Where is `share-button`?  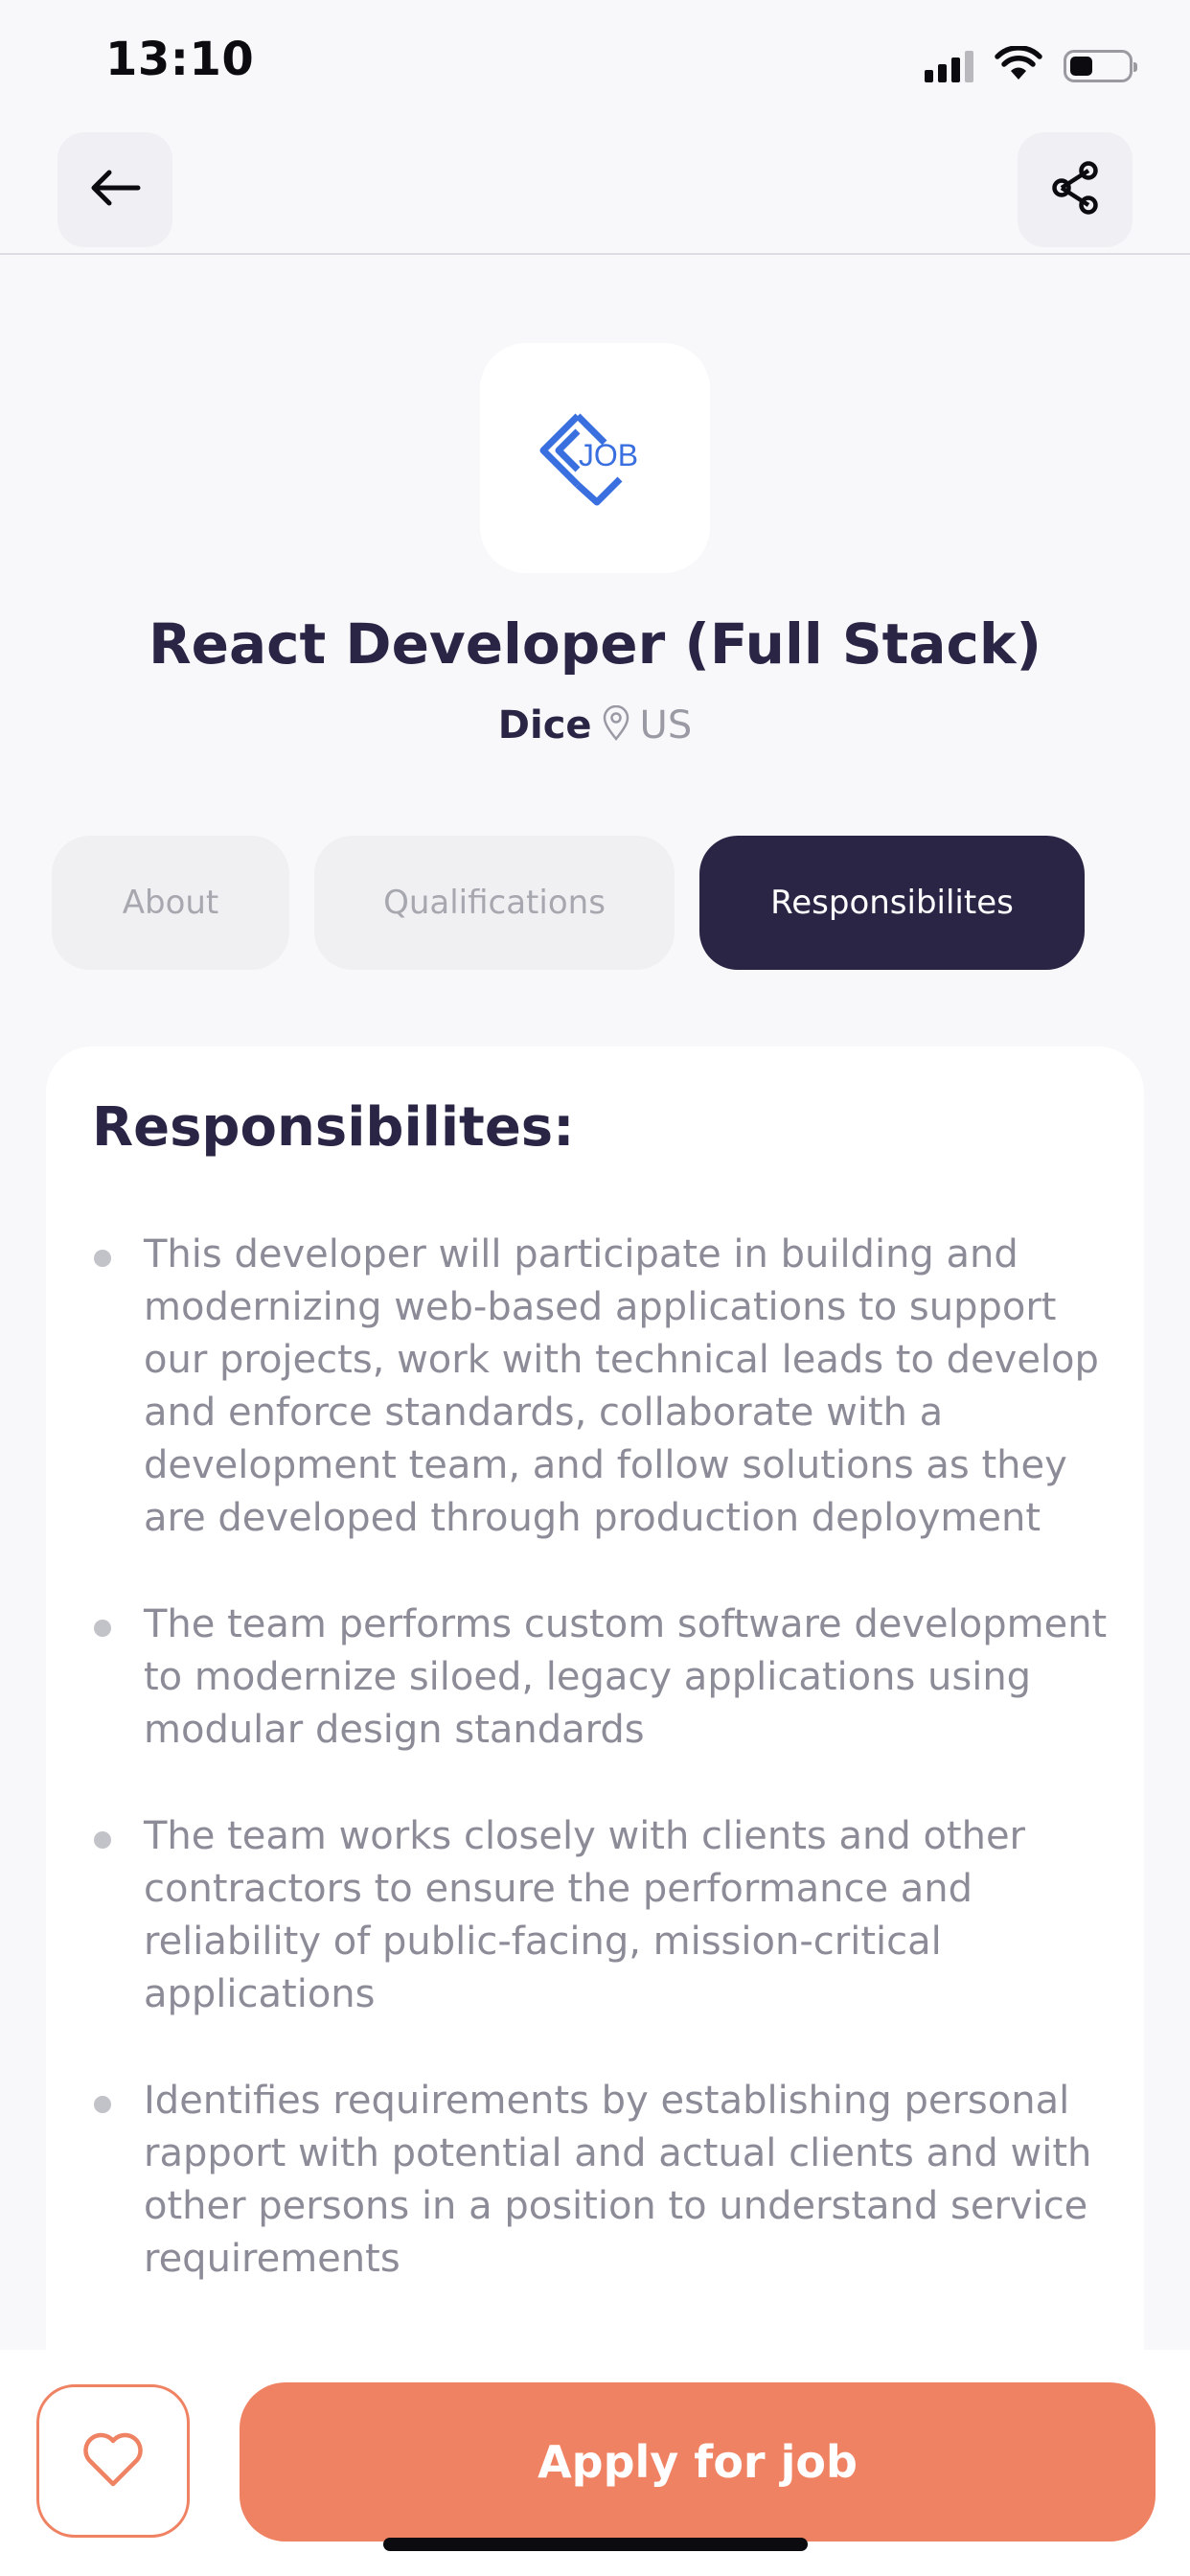
share-button is located at coordinates (1075, 189).